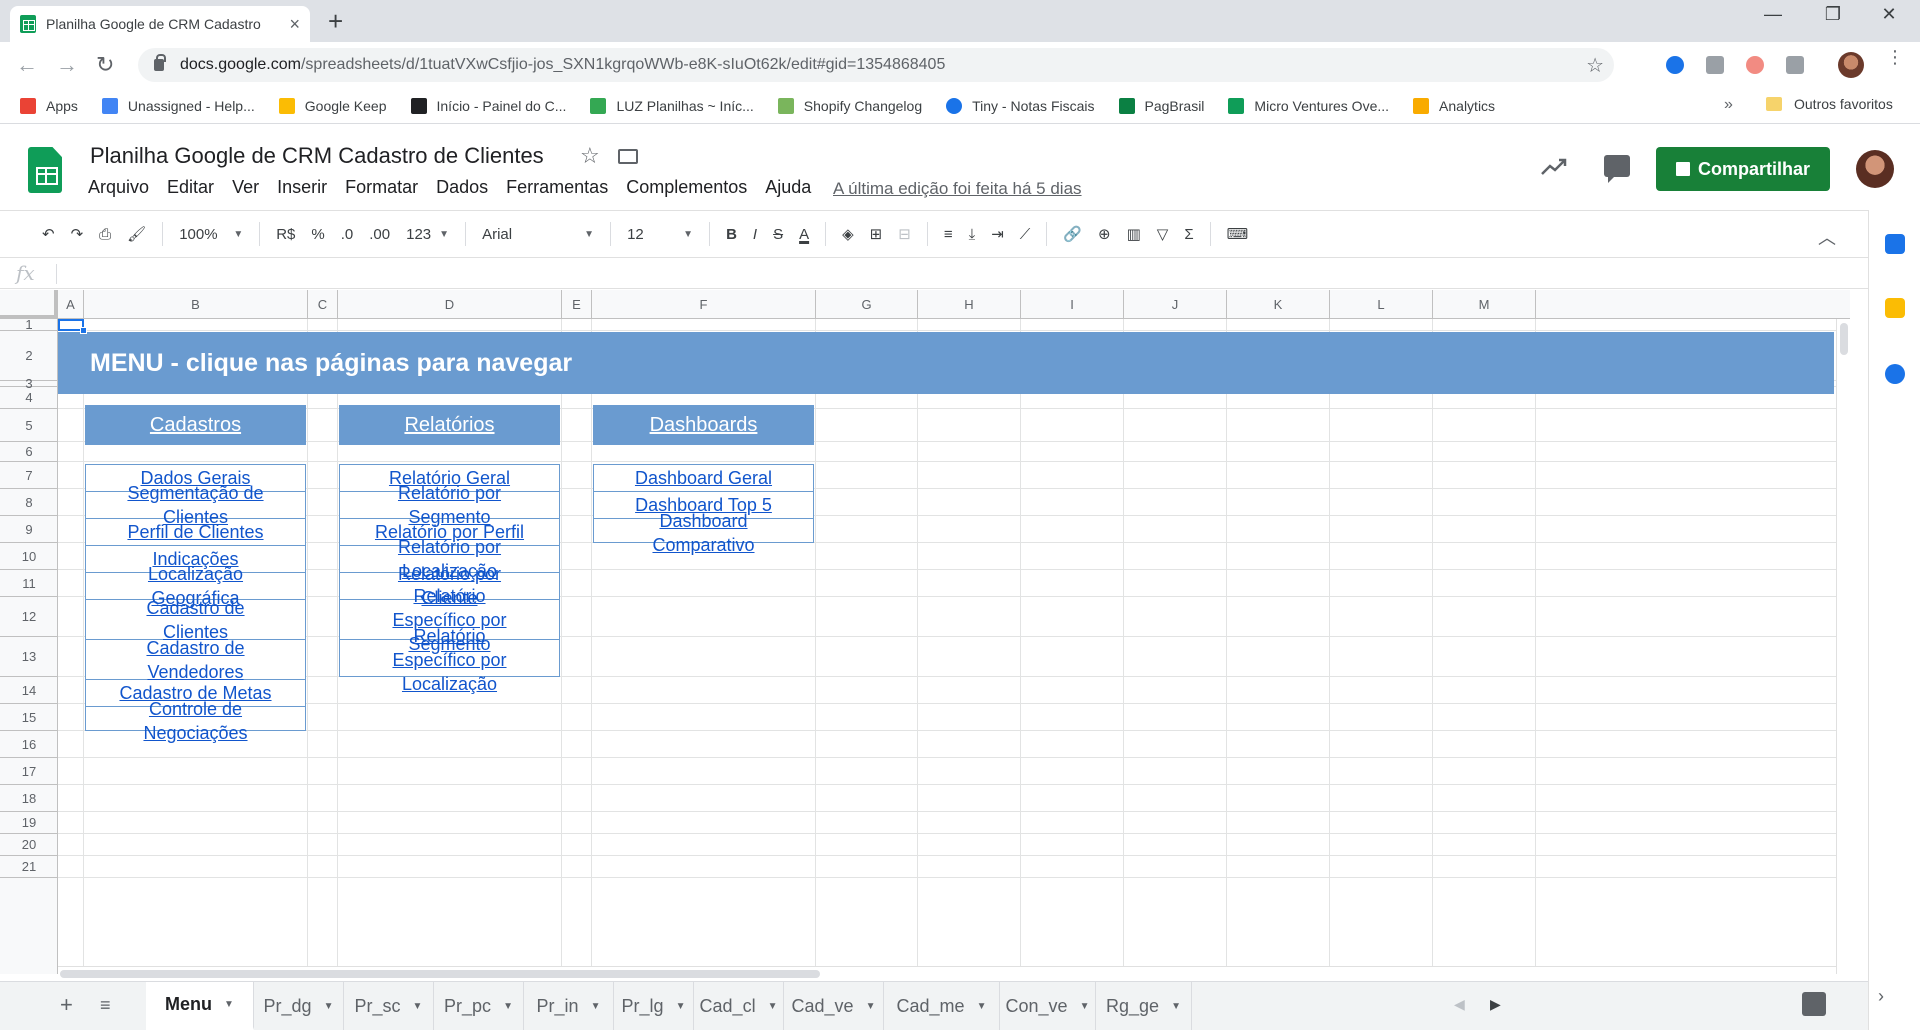  What do you see at coordinates (1895, 57) in the screenshot?
I see `more-menu-icon: ⋮` at bounding box center [1895, 57].